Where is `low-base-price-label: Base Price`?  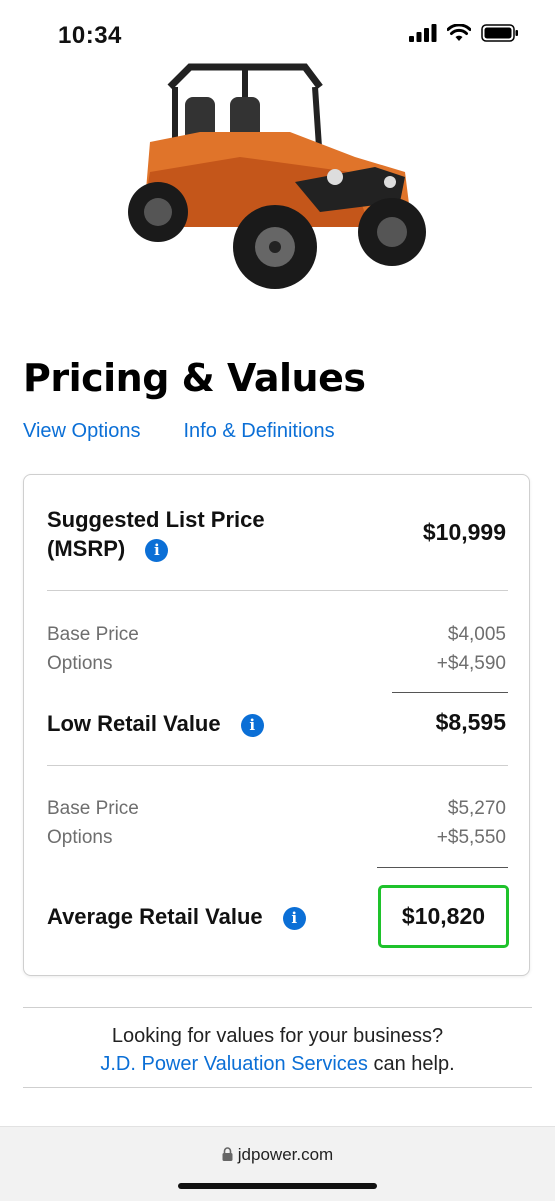 low-base-price-label: Base Price is located at coordinates (93, 634).